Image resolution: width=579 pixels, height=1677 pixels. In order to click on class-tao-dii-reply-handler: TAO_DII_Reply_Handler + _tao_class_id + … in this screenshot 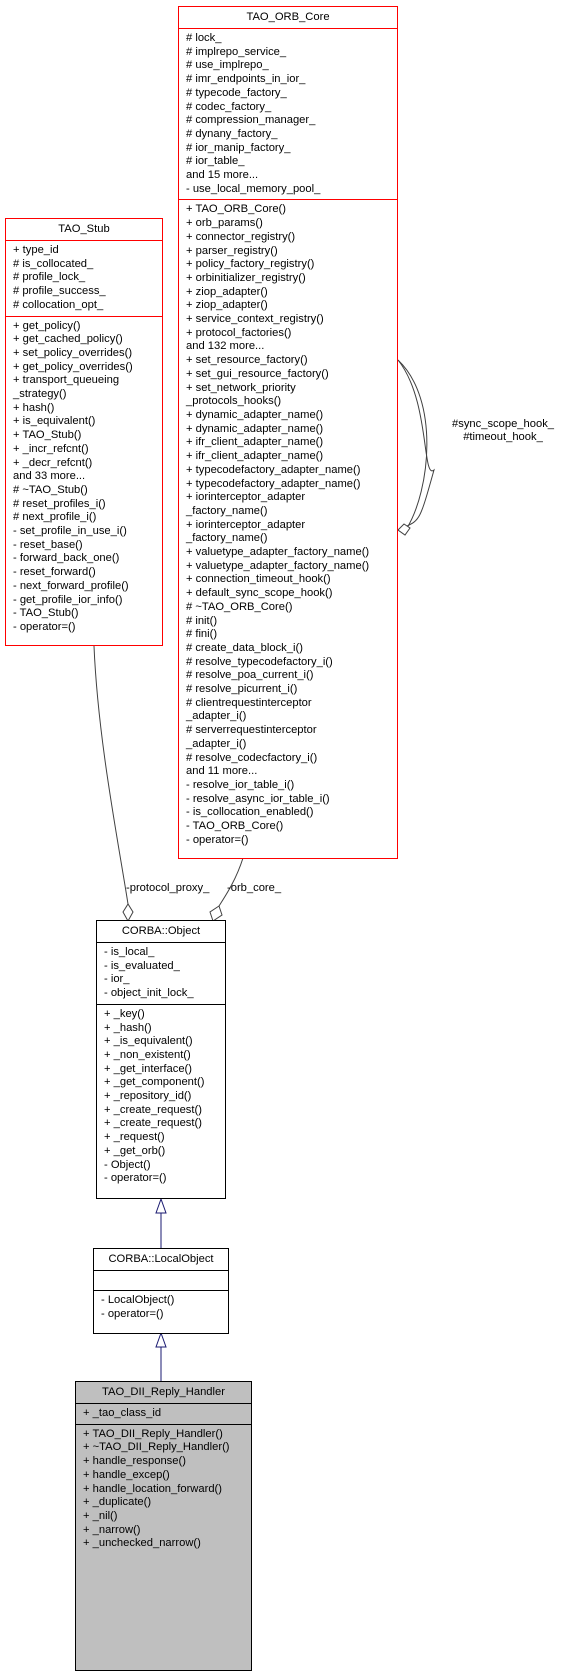, I will do `click(163, 1526)`.